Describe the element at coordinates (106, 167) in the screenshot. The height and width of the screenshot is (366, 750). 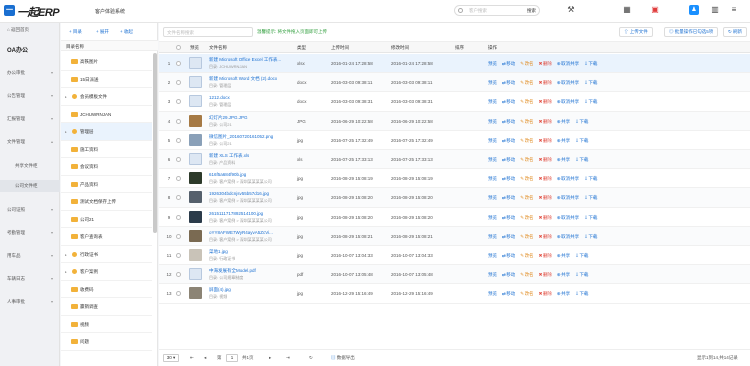
I see `tree-item: 会议资料` at that location.